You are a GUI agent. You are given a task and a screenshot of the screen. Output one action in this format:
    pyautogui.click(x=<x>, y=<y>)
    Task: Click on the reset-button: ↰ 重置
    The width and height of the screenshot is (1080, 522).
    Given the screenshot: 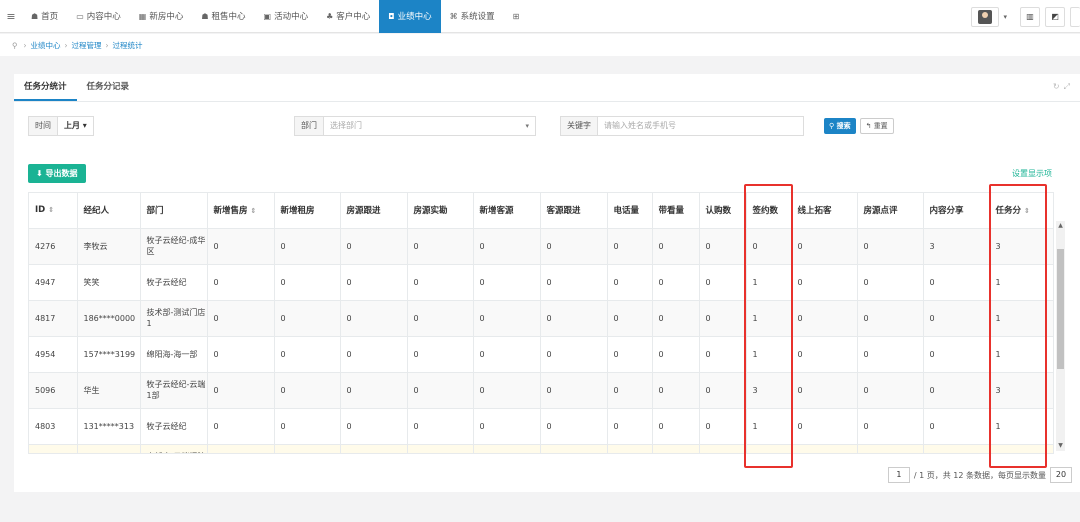 What is the action you would take?
    pyautogui.click(x=876, y=126)
    